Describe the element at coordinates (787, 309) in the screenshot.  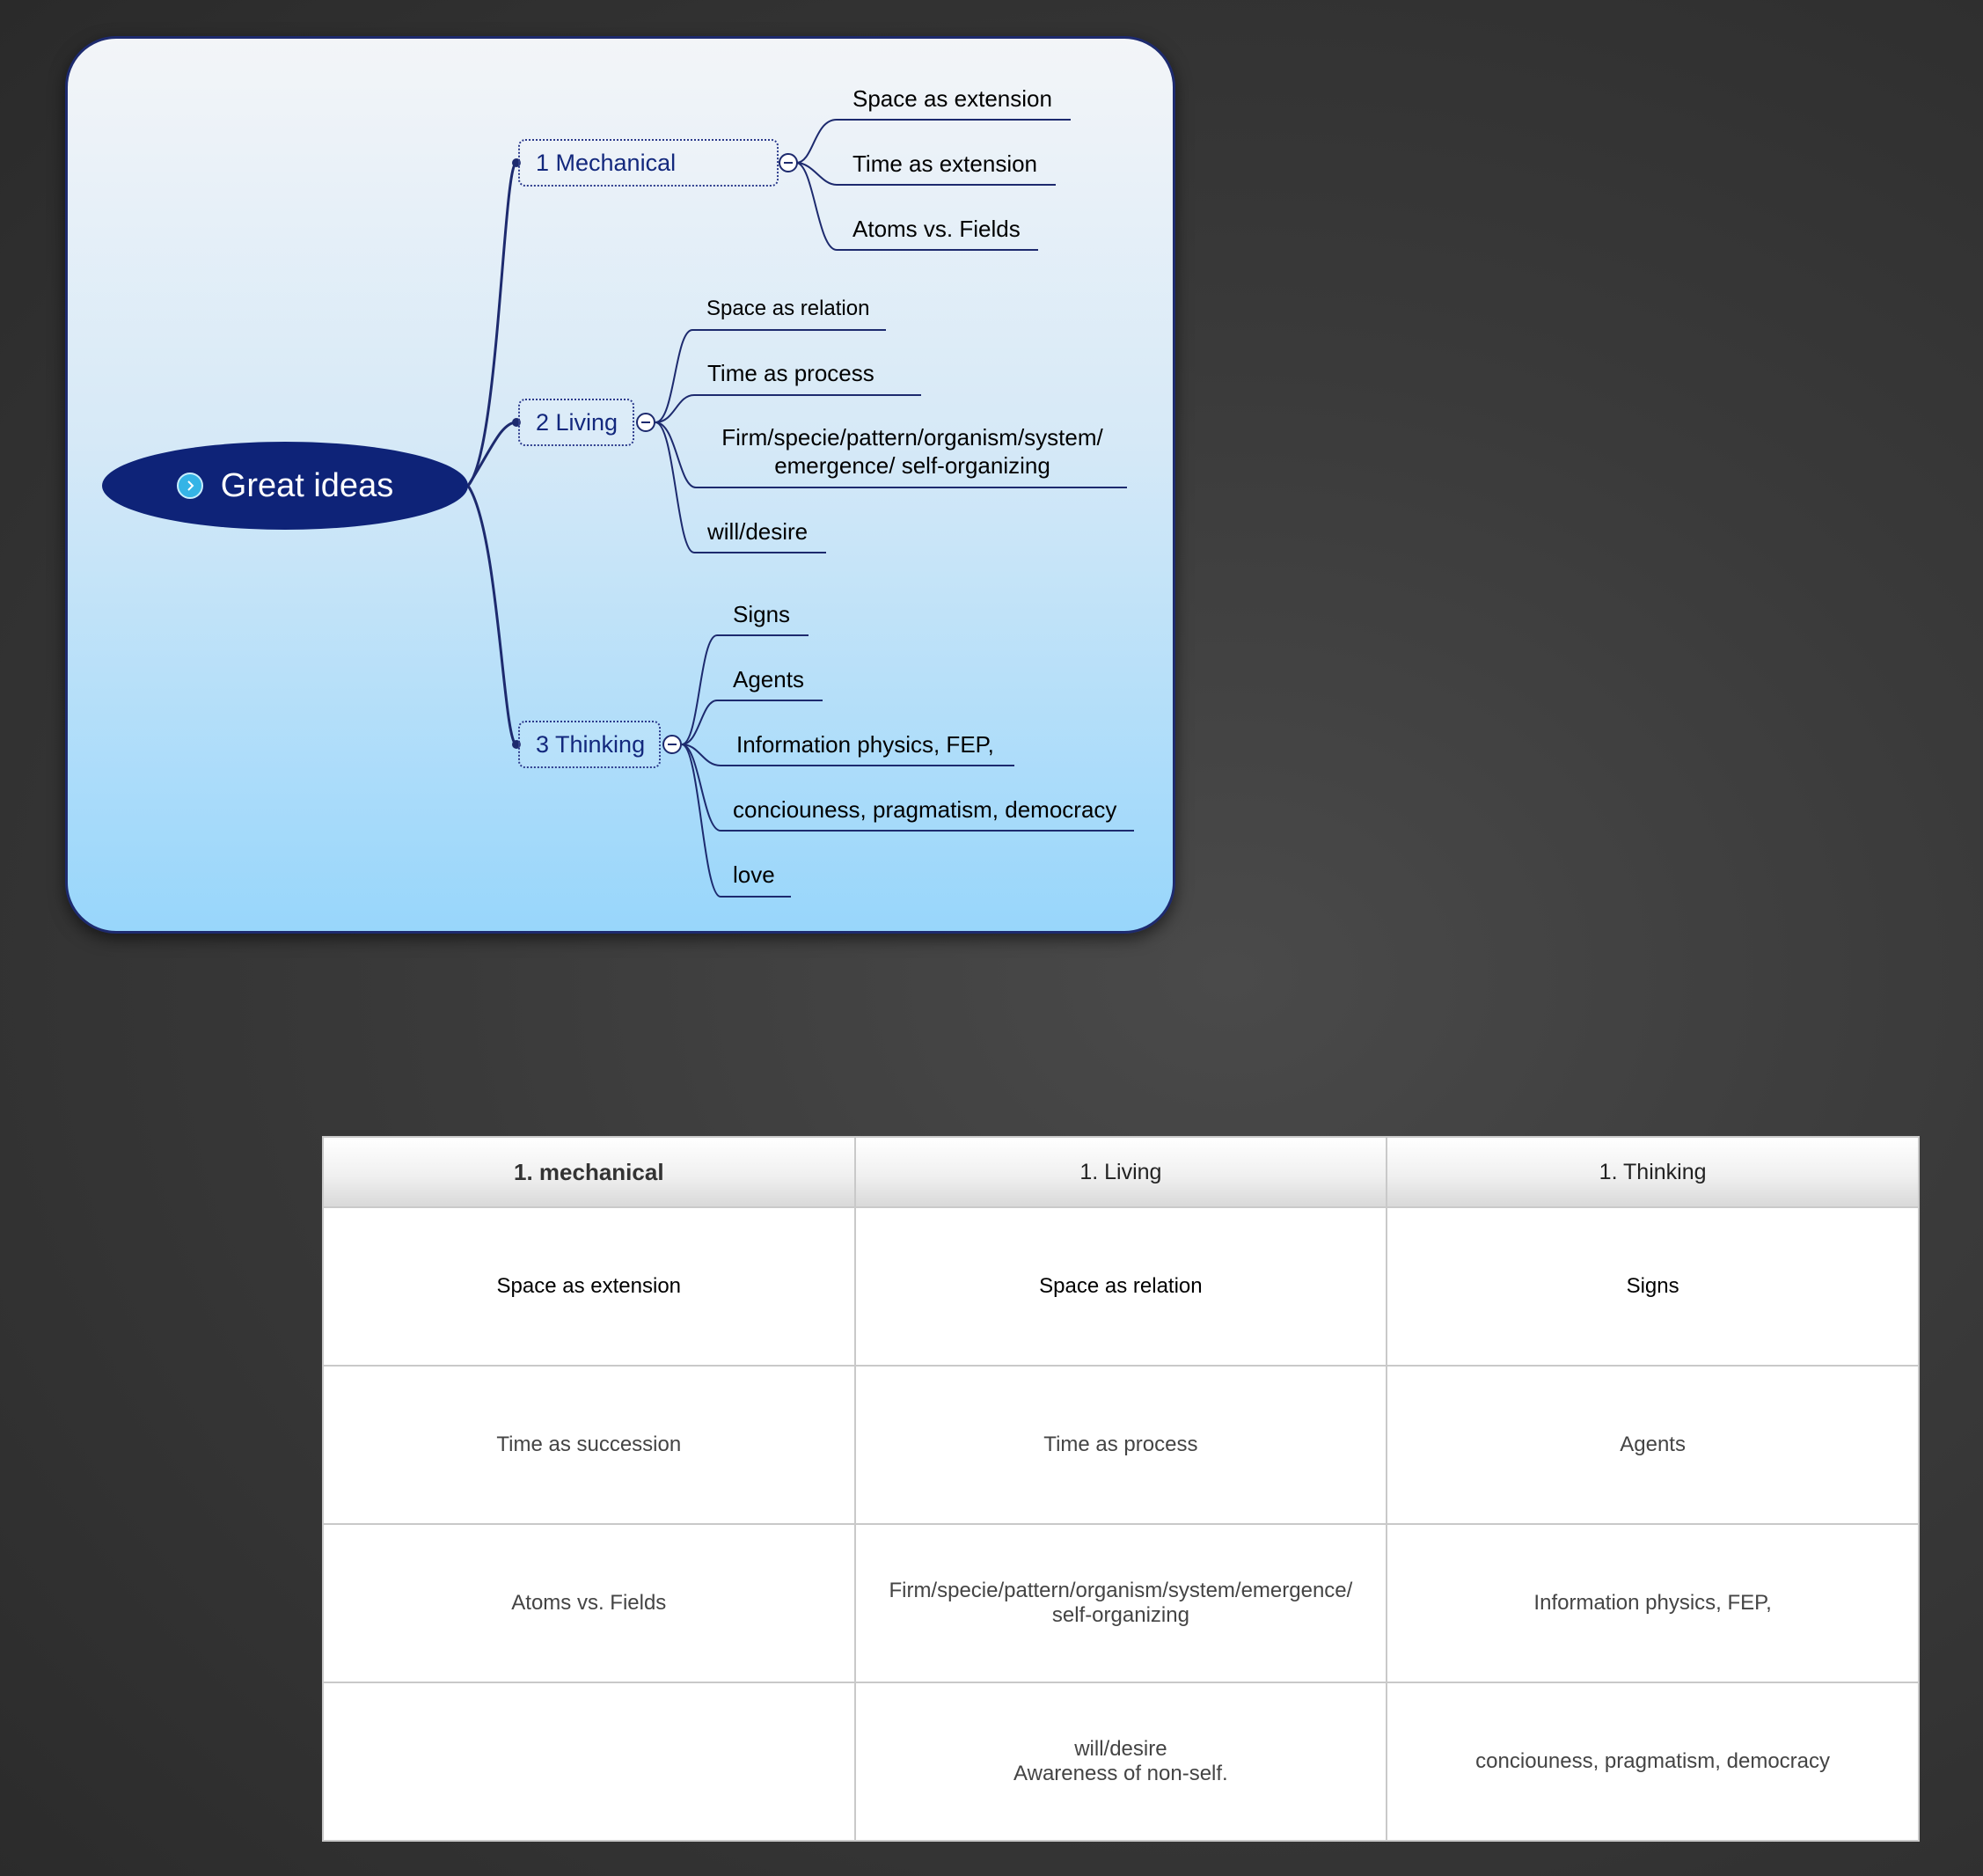
I see `subtopic-space-as-relation: Space as relation` at that location.